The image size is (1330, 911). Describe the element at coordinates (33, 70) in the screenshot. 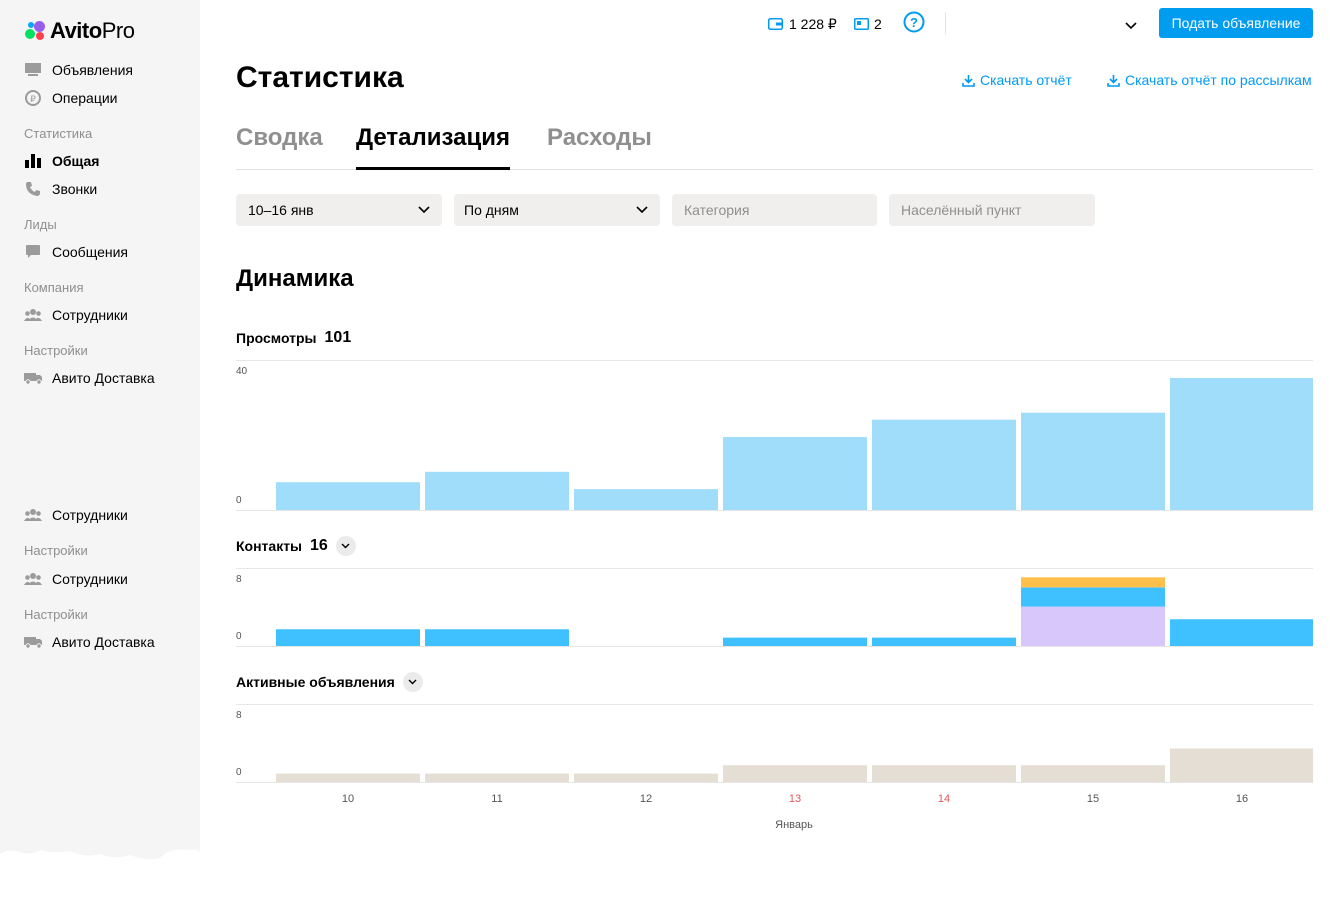

I see `monitor-icon` at that location.